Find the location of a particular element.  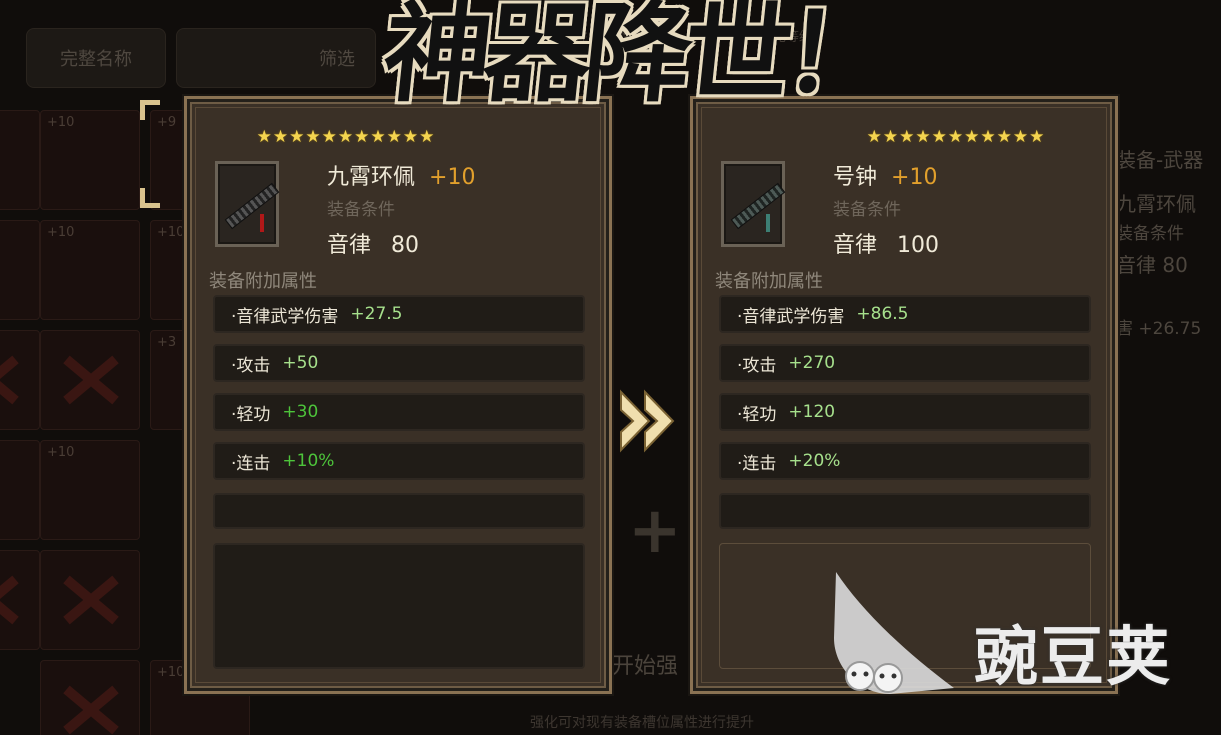

filter-tab: 筛选 is located at coordinates (276, 58).